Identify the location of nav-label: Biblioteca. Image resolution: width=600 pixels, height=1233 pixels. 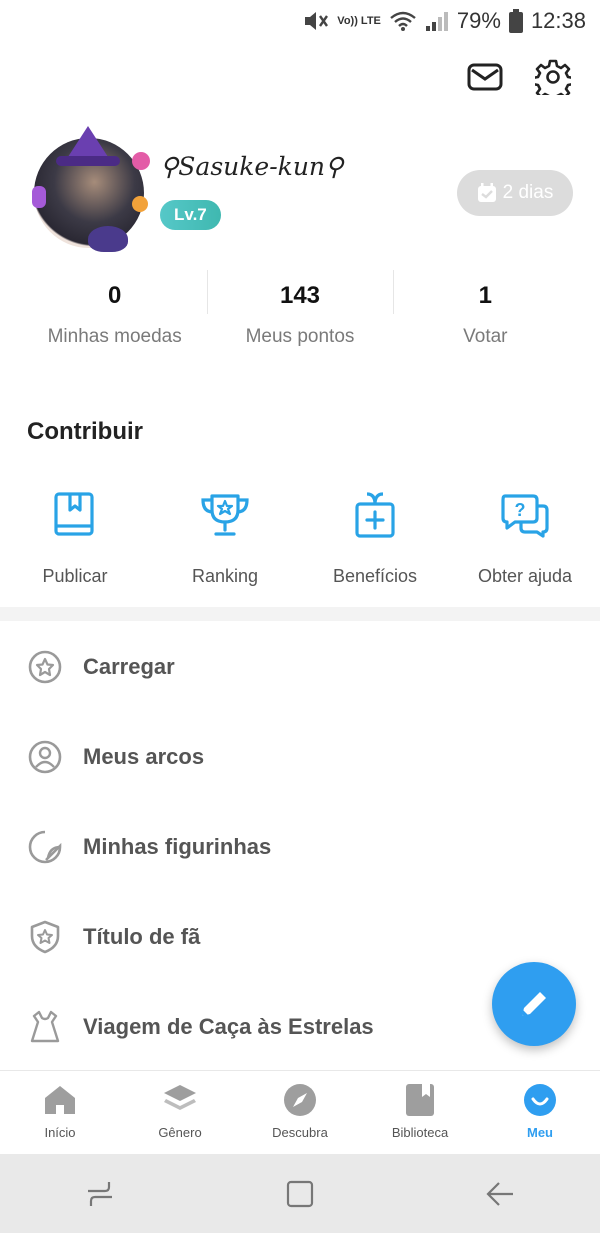
(420, 1132).